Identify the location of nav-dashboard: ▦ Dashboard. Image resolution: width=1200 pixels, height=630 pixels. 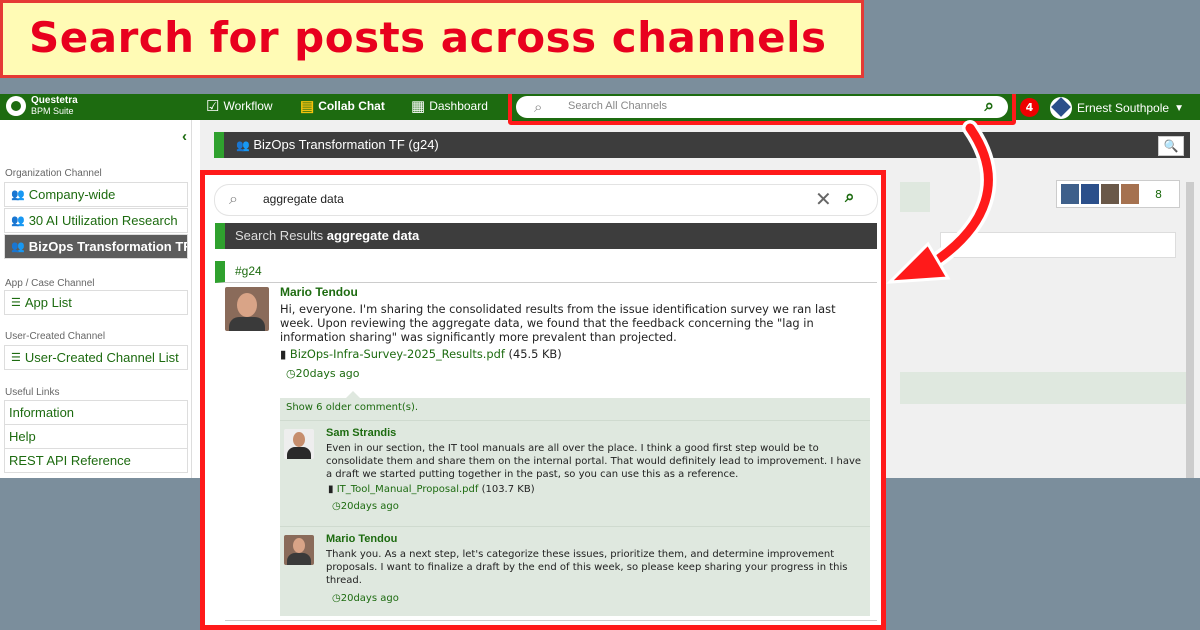
(449, 106).